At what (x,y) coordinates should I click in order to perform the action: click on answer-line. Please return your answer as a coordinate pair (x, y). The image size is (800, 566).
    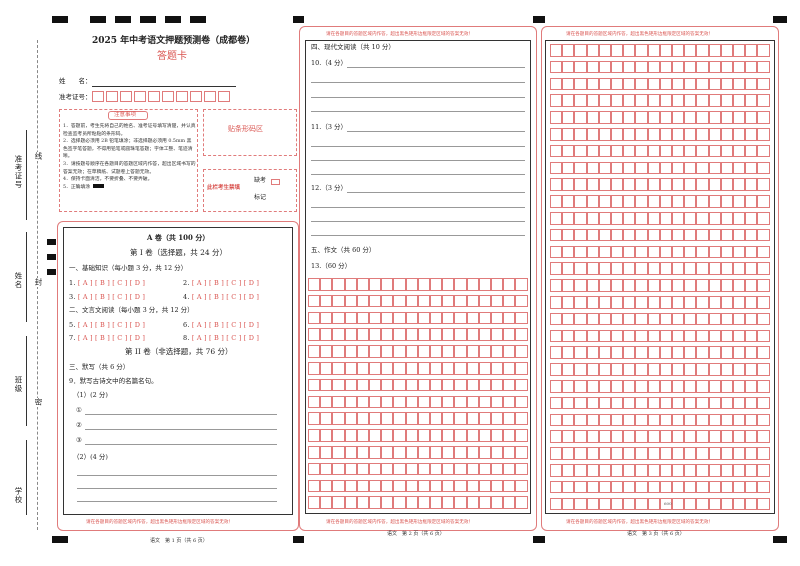
    Looking at the image, I should click on (181, 444).